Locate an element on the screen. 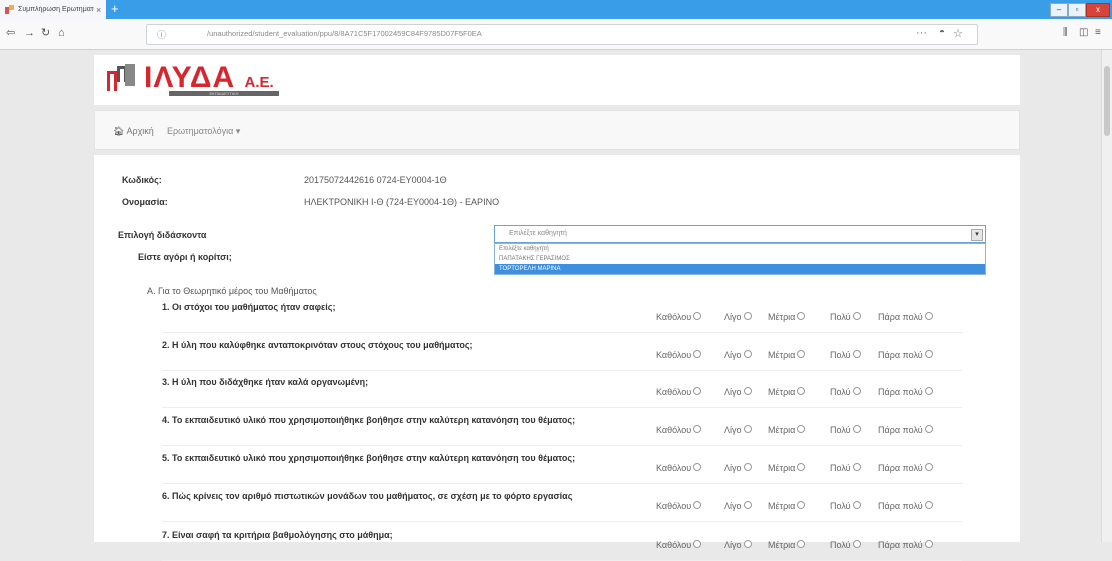  chevron-down-icon: ▾ is located at coordinates (977, 235).